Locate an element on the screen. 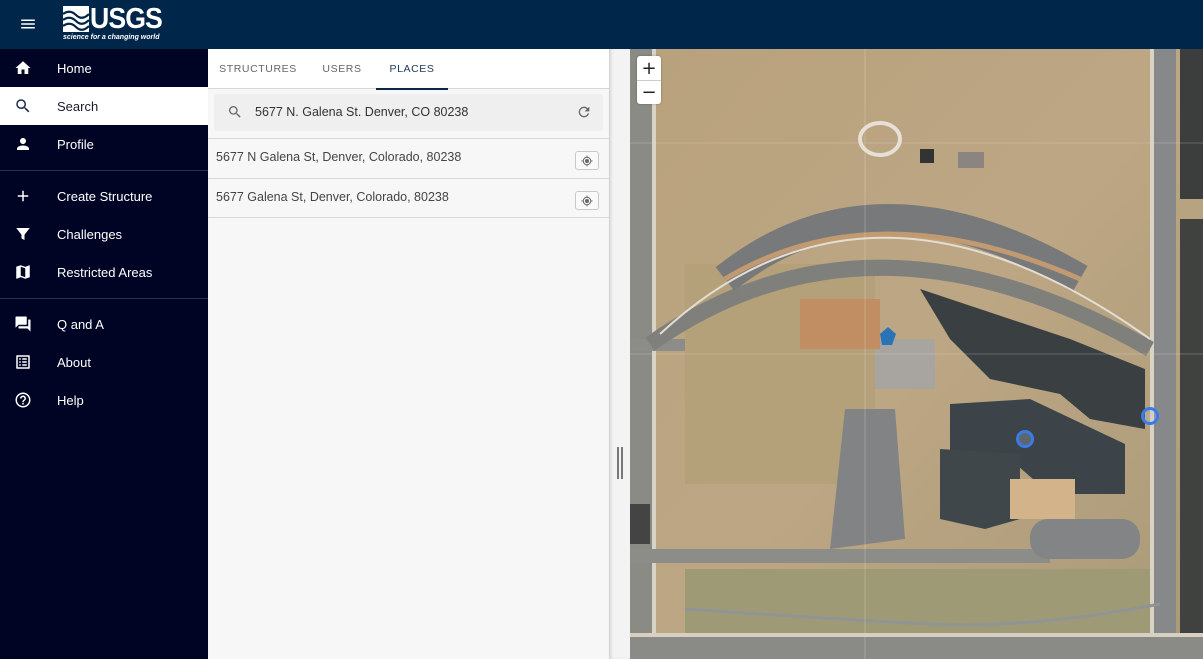 Image resolution: width=1203 pixels, height=659 pixels. filter-icon is located at coordinates (23, 234).